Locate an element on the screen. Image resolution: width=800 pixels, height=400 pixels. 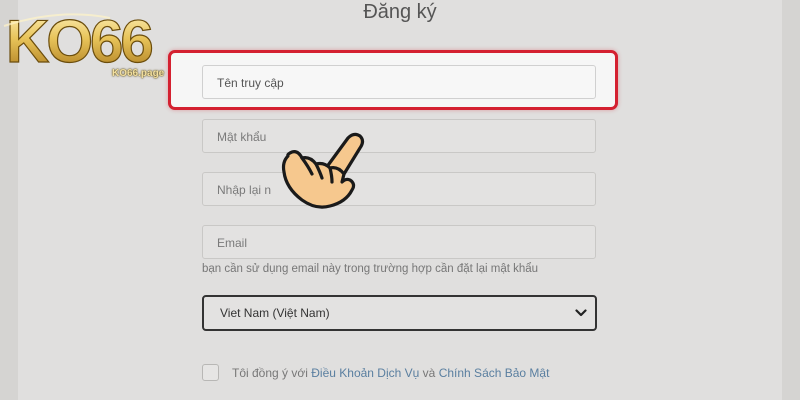
agree-and: và is located at coordinates (429, 373).